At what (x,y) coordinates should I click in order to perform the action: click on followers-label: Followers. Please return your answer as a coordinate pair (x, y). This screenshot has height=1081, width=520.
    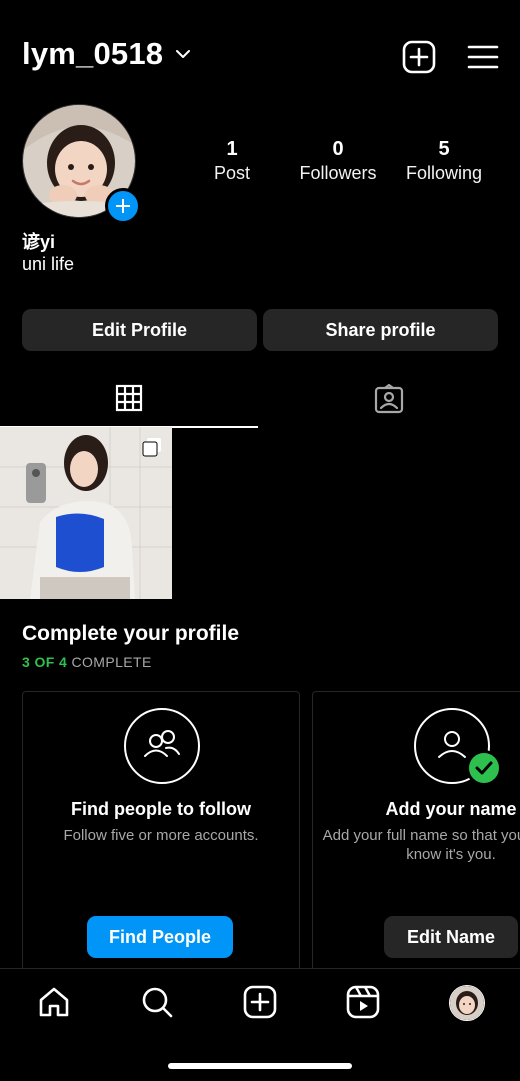
    Looking at the image, I should click on (338, 173).